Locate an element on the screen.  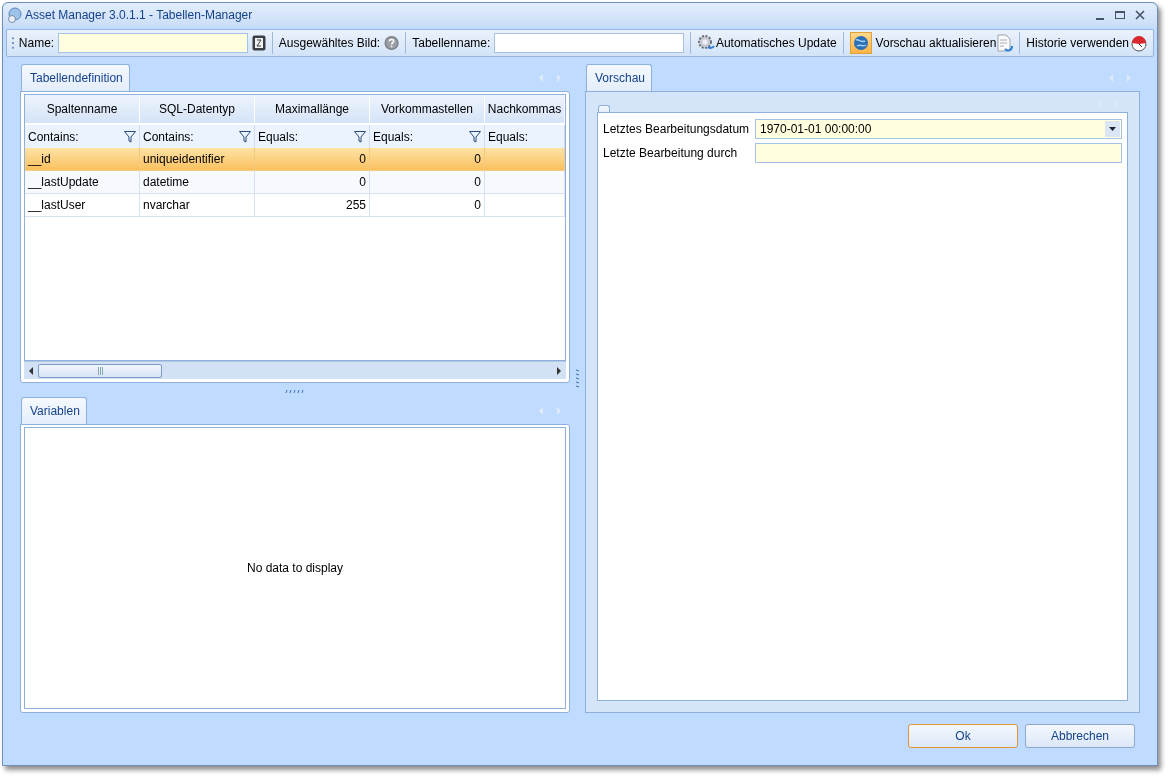
name-label: Name: is located at coordinates (36, 43).